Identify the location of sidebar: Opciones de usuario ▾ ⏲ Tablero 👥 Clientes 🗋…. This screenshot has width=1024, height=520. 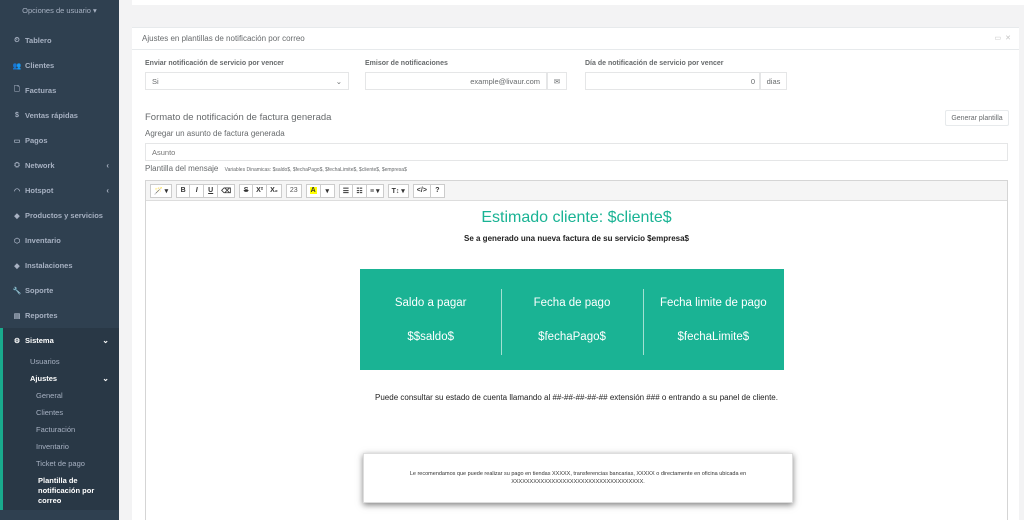
(59, 260).